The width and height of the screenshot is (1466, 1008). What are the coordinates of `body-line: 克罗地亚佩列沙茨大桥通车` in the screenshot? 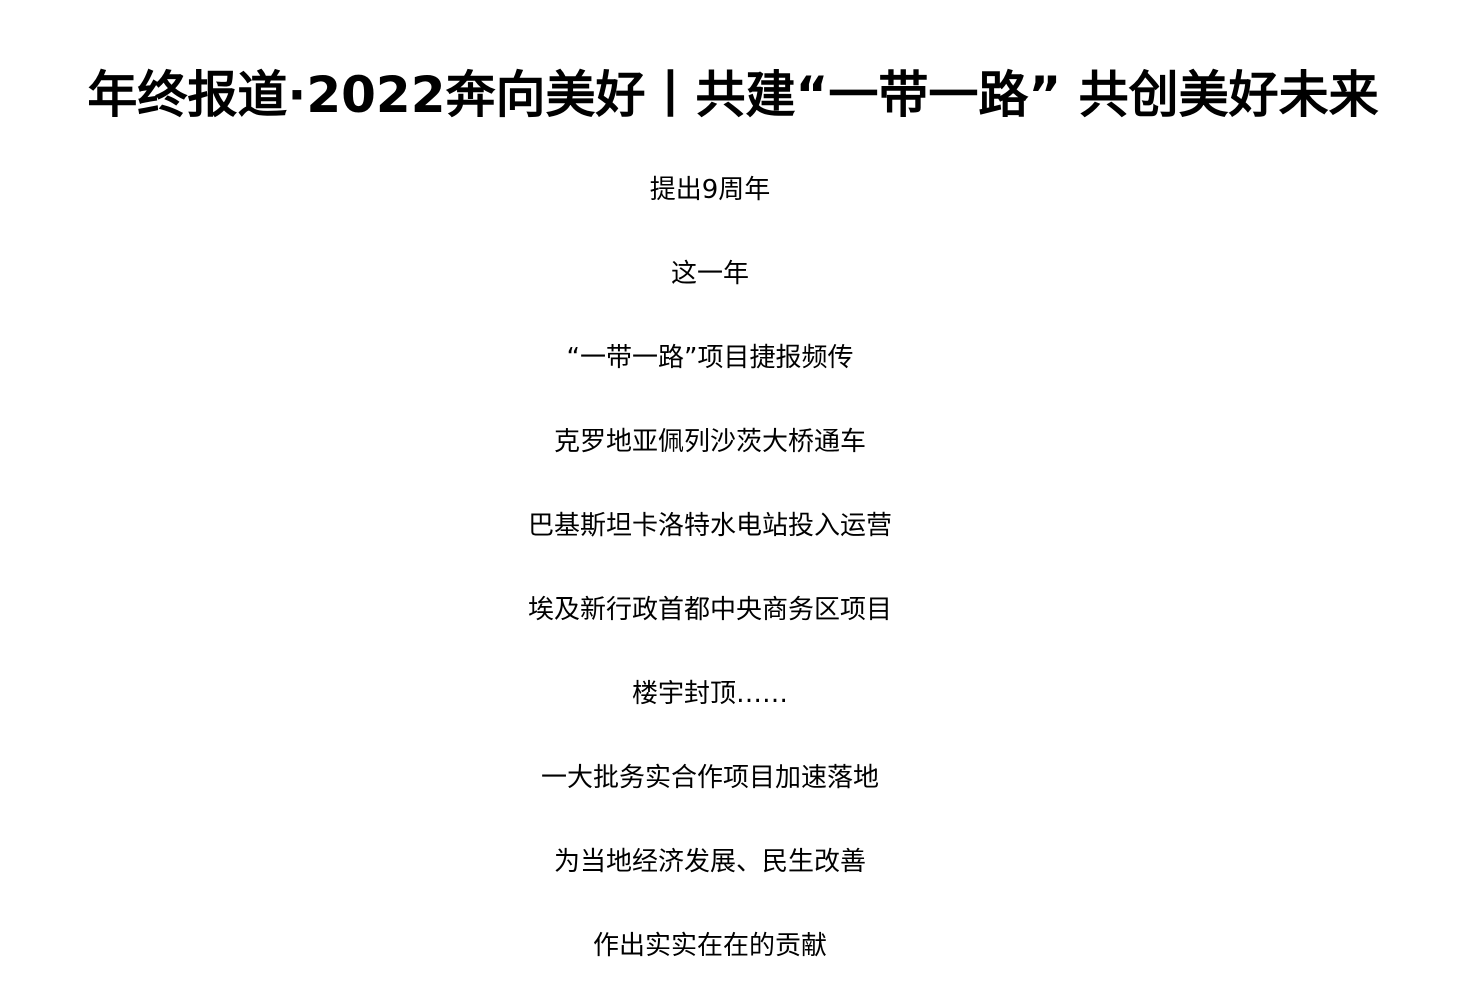 It's located at (709, 442).